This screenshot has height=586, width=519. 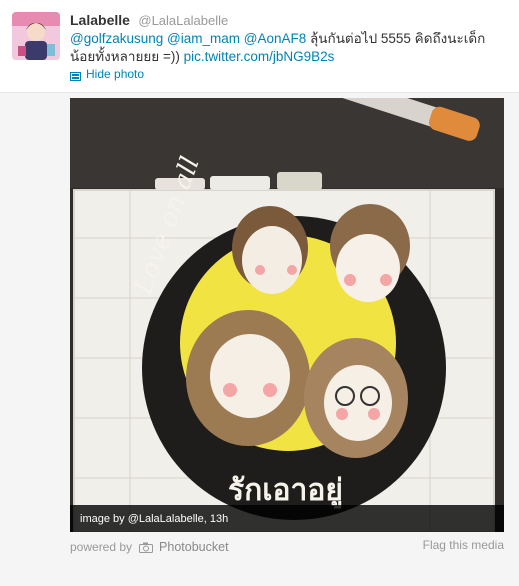 I want to click on camera-icon, so click(x=146, y=547).